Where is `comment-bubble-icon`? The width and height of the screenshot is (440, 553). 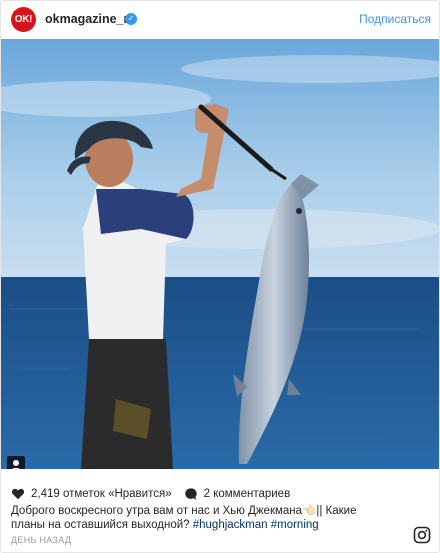 comment-bubble-icon is located at coordinates (191, 494).